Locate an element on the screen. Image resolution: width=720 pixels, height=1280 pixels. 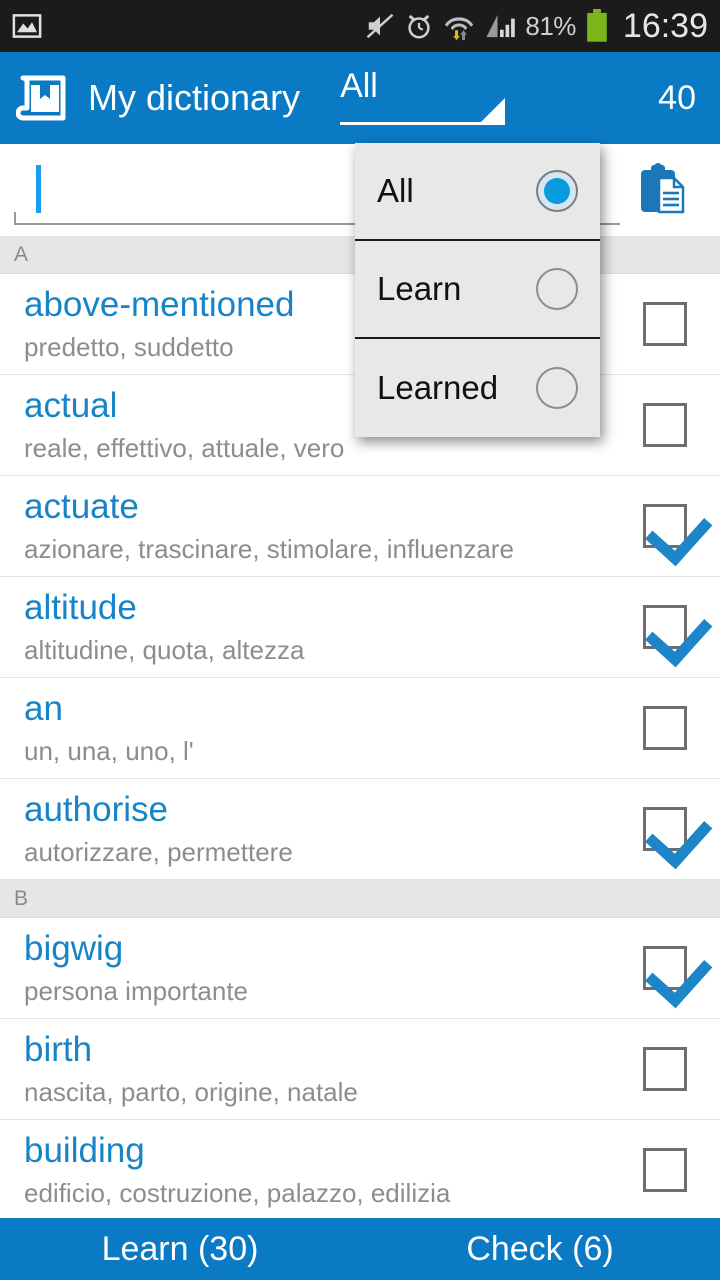
status-bar-right: 81% 16:39 is located at coordinates (536, 26).